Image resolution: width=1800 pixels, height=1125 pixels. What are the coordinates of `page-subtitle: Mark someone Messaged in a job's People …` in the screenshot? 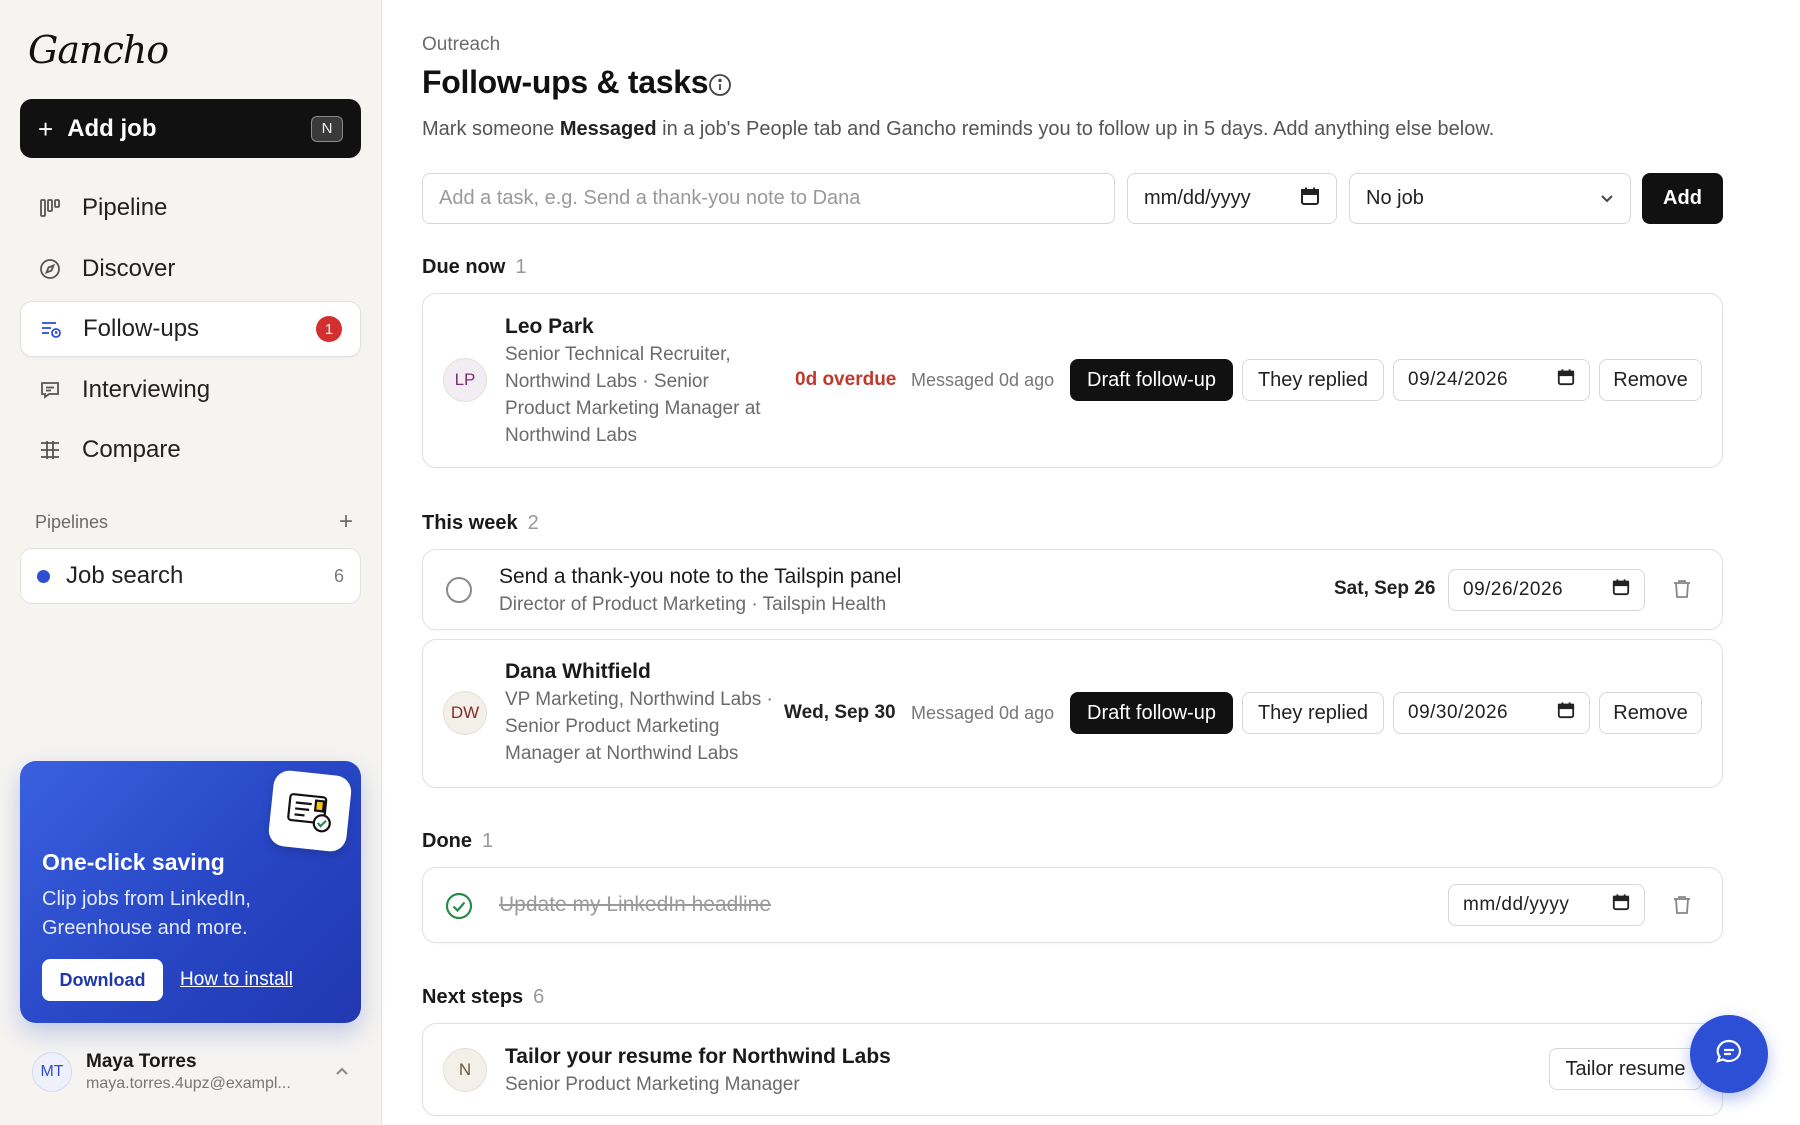 It's located at (958, 129).